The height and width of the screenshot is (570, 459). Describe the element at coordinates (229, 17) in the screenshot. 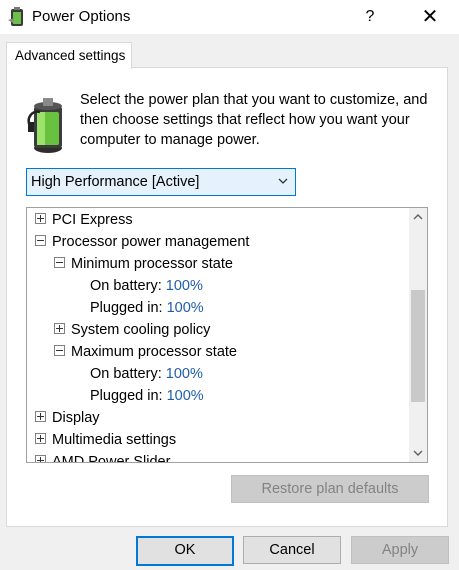

I see `title-bar: Power Options ? ✕` at that location.